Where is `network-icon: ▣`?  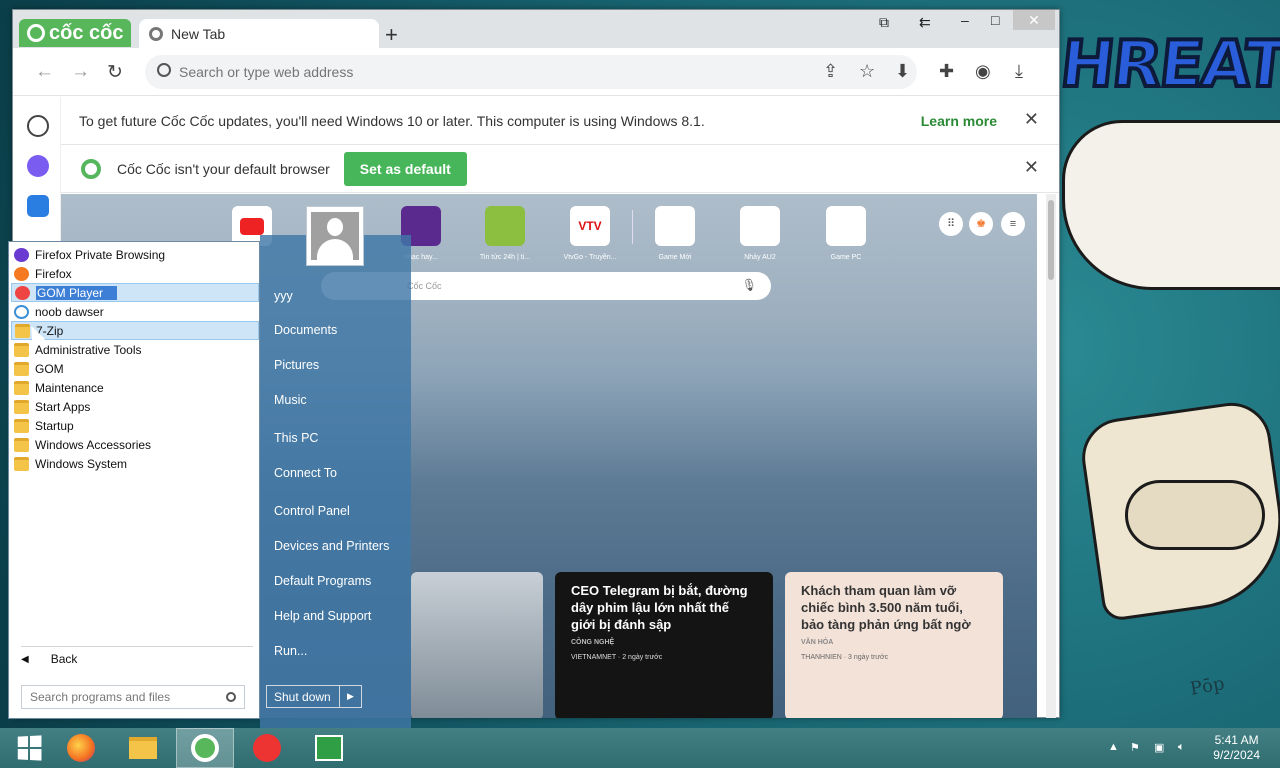 network-icon: ▣ is located at coordinates (1159, 747).